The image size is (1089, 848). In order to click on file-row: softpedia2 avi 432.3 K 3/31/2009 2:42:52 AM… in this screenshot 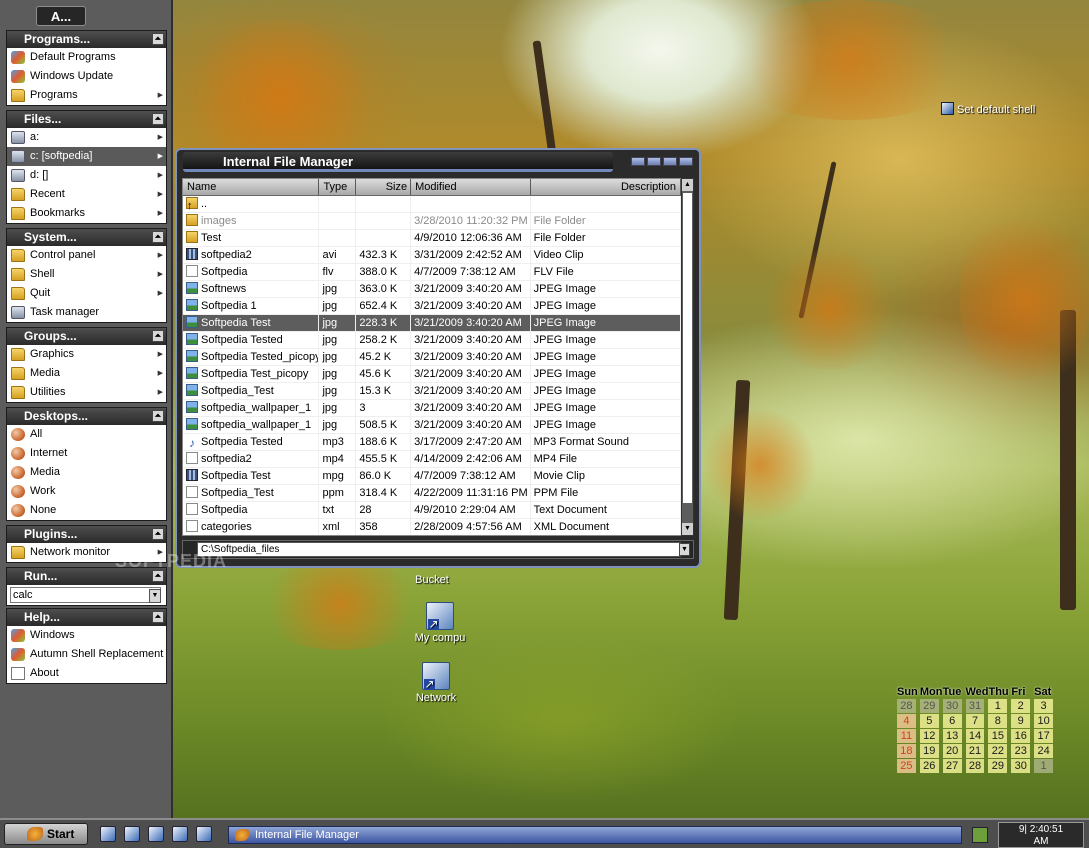, I will do `click(432, 255)`.